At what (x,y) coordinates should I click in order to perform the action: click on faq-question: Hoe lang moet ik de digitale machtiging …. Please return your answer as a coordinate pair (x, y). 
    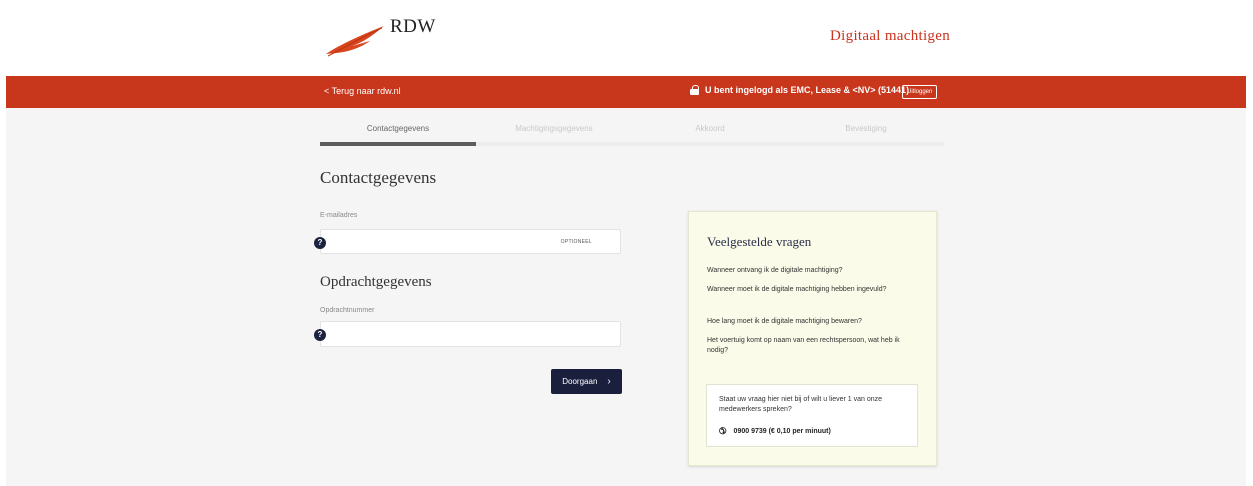
    Looking at the image, I should click on (814, 322).